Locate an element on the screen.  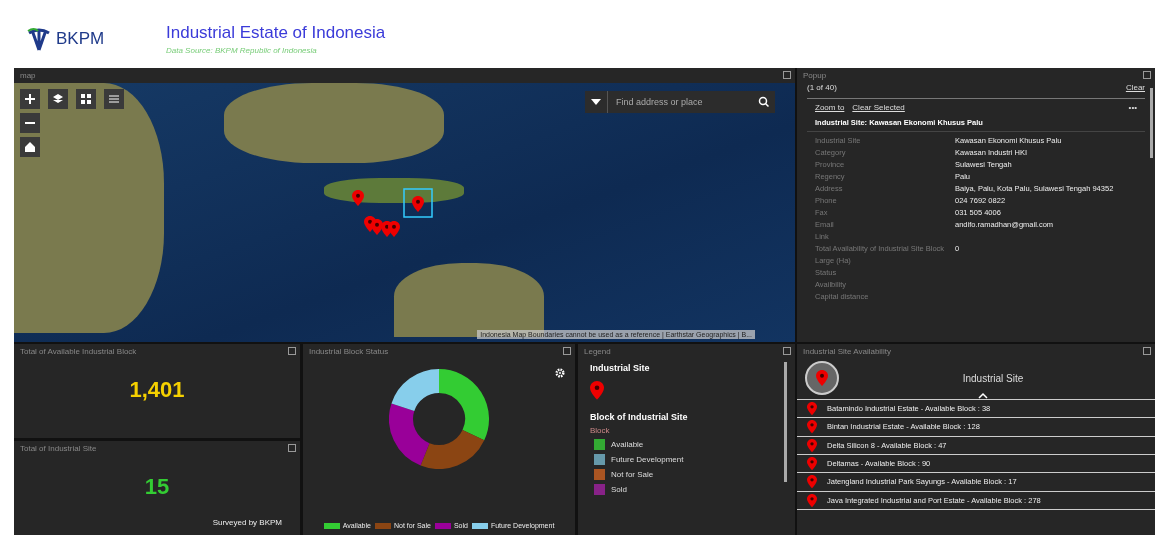
action-link: Zoom to is located at coordinates (830, 107).